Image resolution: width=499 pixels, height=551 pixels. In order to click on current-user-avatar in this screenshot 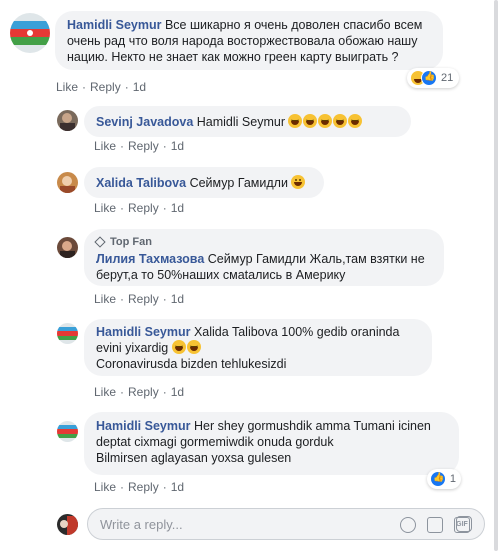, I will do `click(67, 524)`.